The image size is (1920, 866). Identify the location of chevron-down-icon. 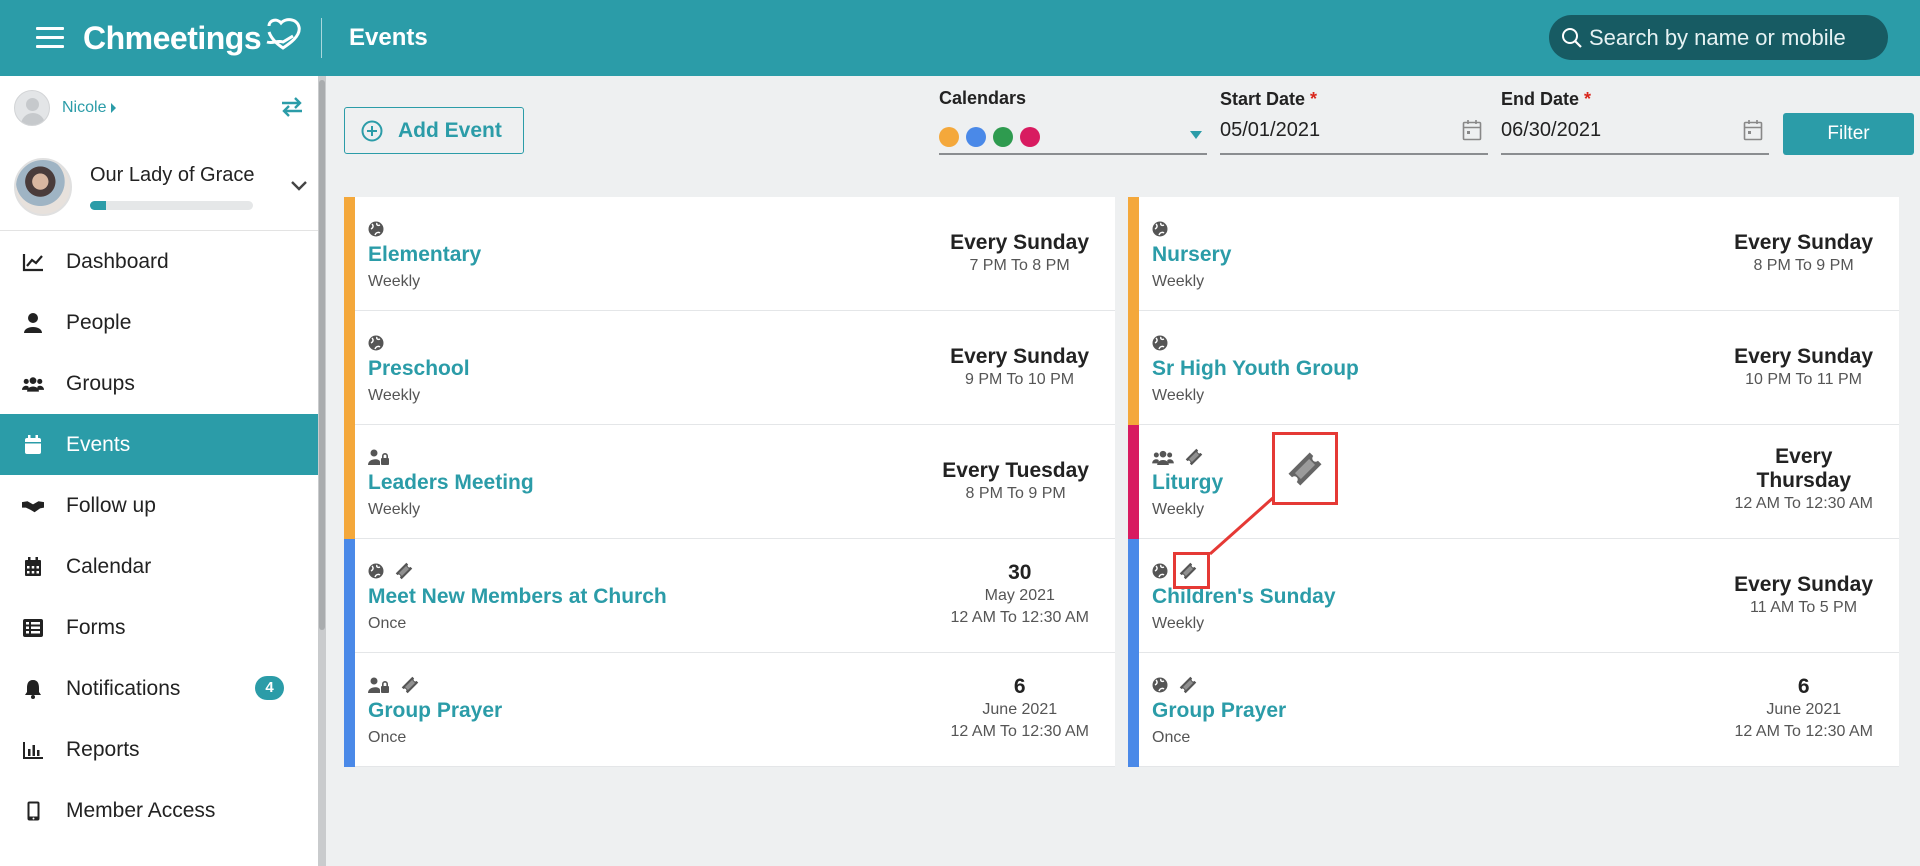
(299, 186).